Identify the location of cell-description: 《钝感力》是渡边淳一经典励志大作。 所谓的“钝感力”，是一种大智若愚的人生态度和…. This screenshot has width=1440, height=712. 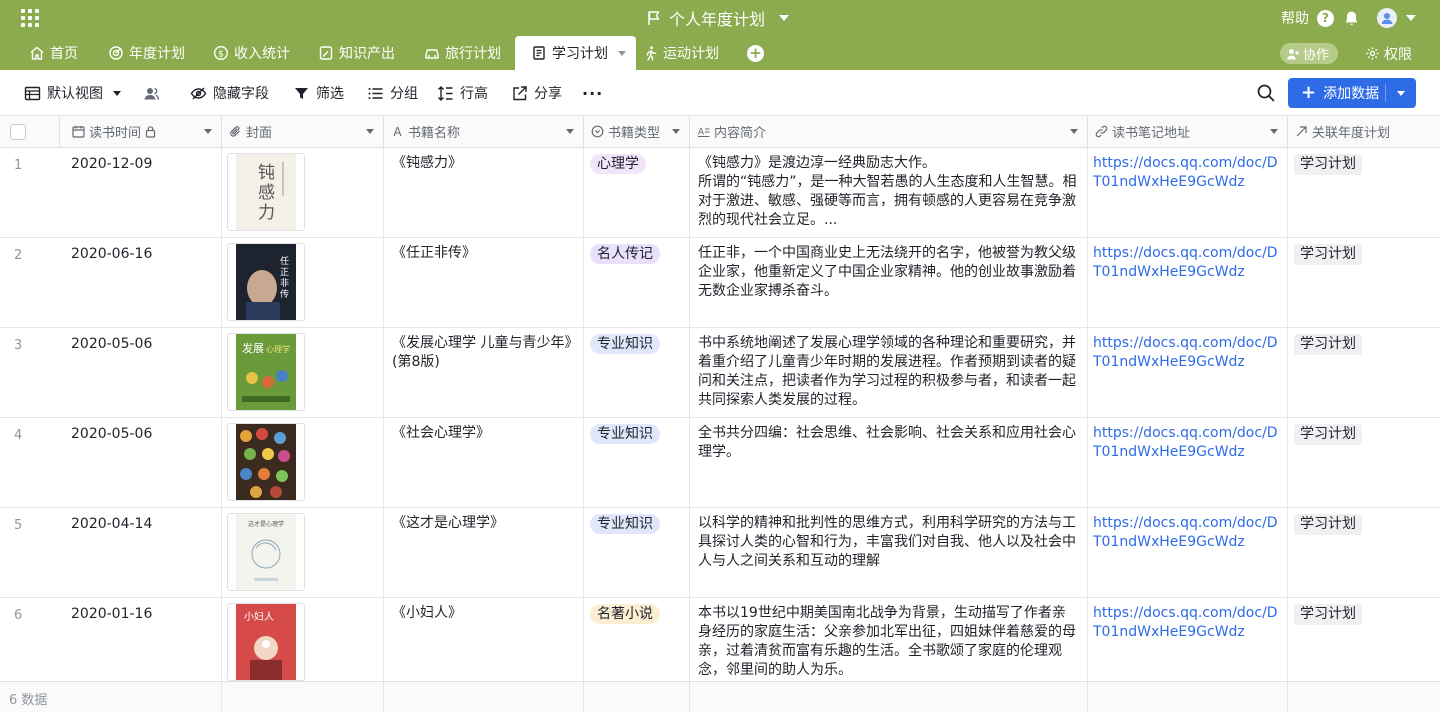
(889, 192).